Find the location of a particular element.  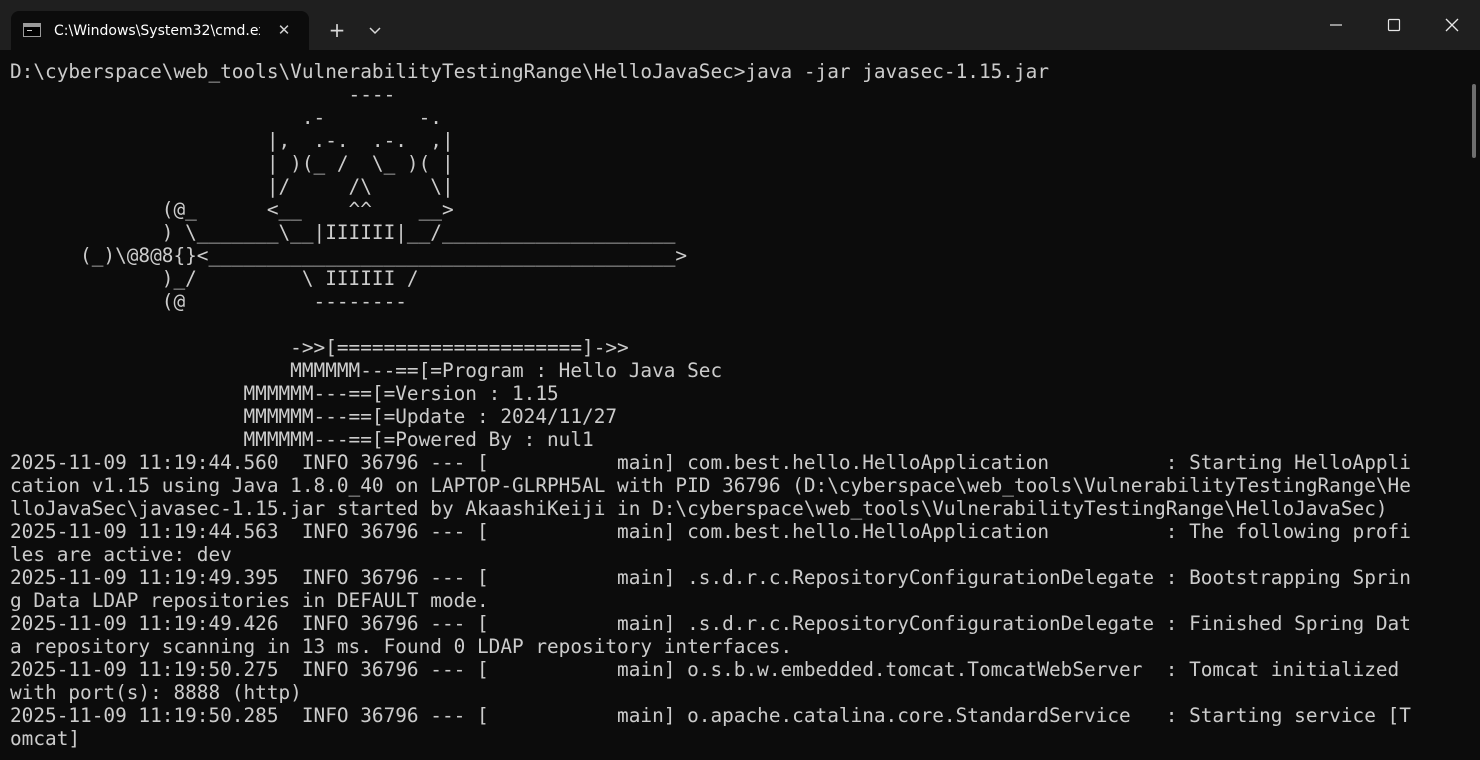

terminal-line: MMMMMM---==[=Update : 2024/11/27 is located at coordinates (314, 416).